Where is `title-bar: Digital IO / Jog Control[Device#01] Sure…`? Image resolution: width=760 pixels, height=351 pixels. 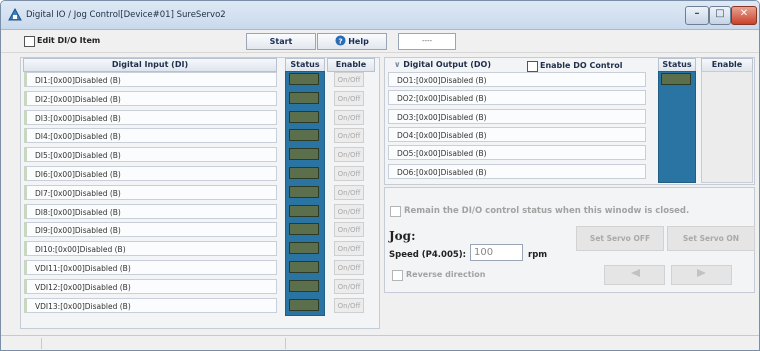 title-bar: Digital IO / Jog Control[Device#01] Sure… is located at coordinates (380, 15).